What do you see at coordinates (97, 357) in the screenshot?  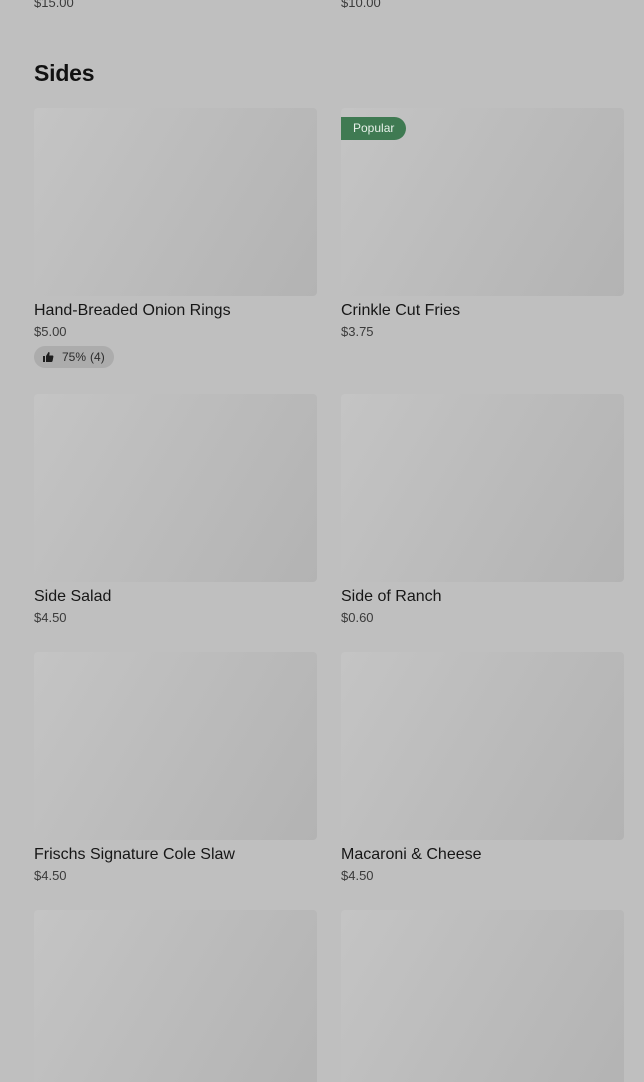 I see `rating-count: (4)` at bounding box center [97, 357].